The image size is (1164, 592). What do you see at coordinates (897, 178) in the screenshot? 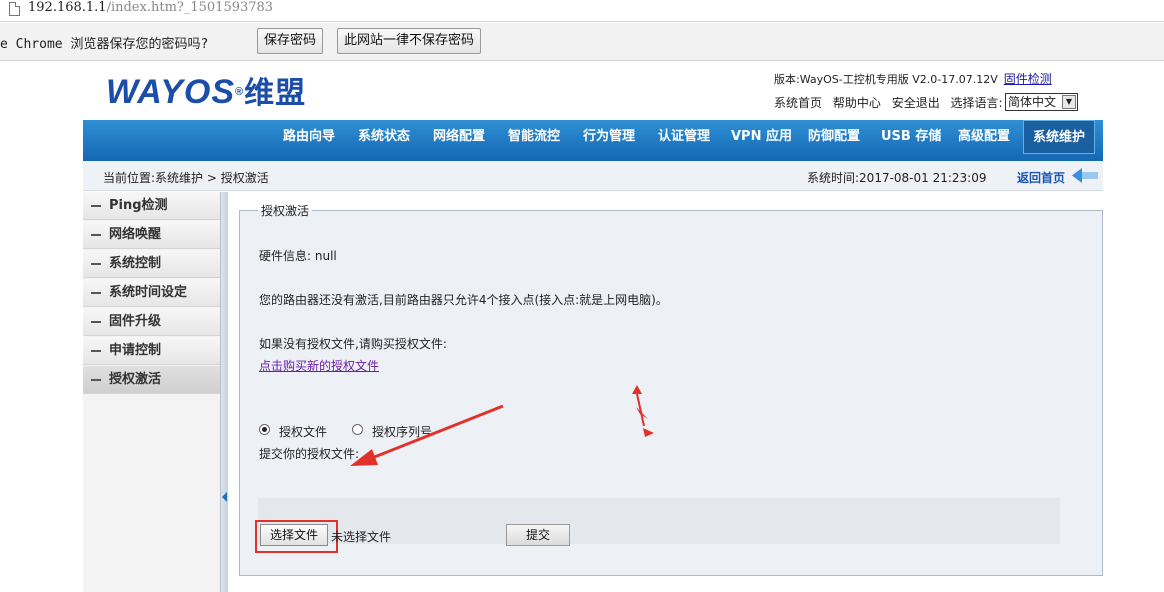
I see `system-time: 系统时间:2017-08-01 21:23:09` at bounding box center [897, 178].